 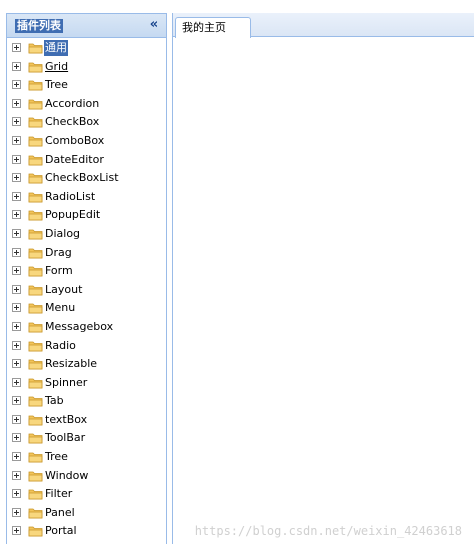 I want to click on tree-node: Dialog, so click(x=86, y=234).